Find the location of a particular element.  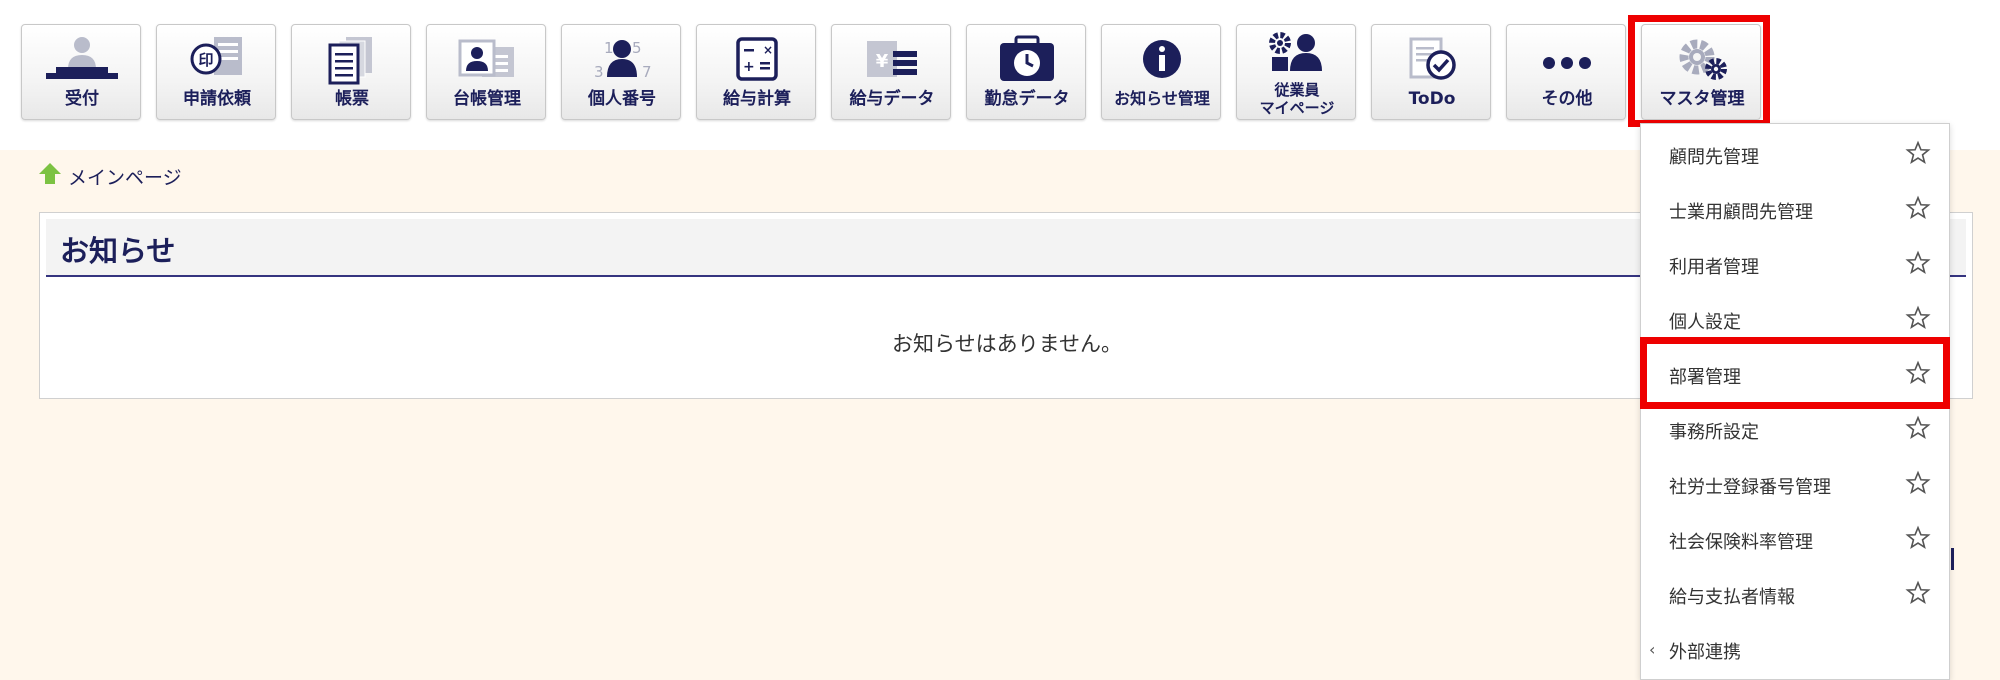

menu-item-sharoushi-number: 社労士登録番号管理 is located at coordinates (1795, 485).